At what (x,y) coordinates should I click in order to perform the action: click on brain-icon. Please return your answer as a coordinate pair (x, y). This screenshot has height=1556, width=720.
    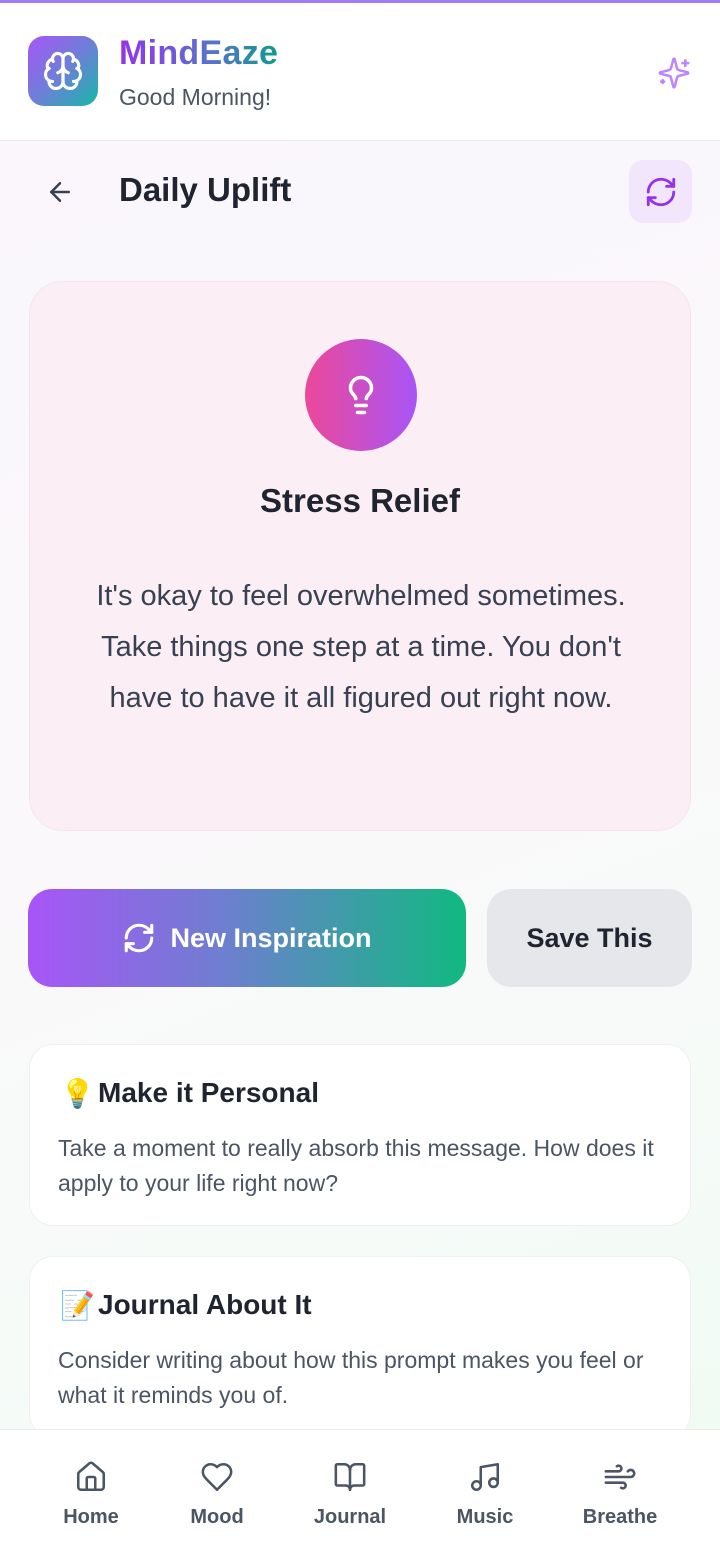
    Looking at the image, I should click on (63, 71).